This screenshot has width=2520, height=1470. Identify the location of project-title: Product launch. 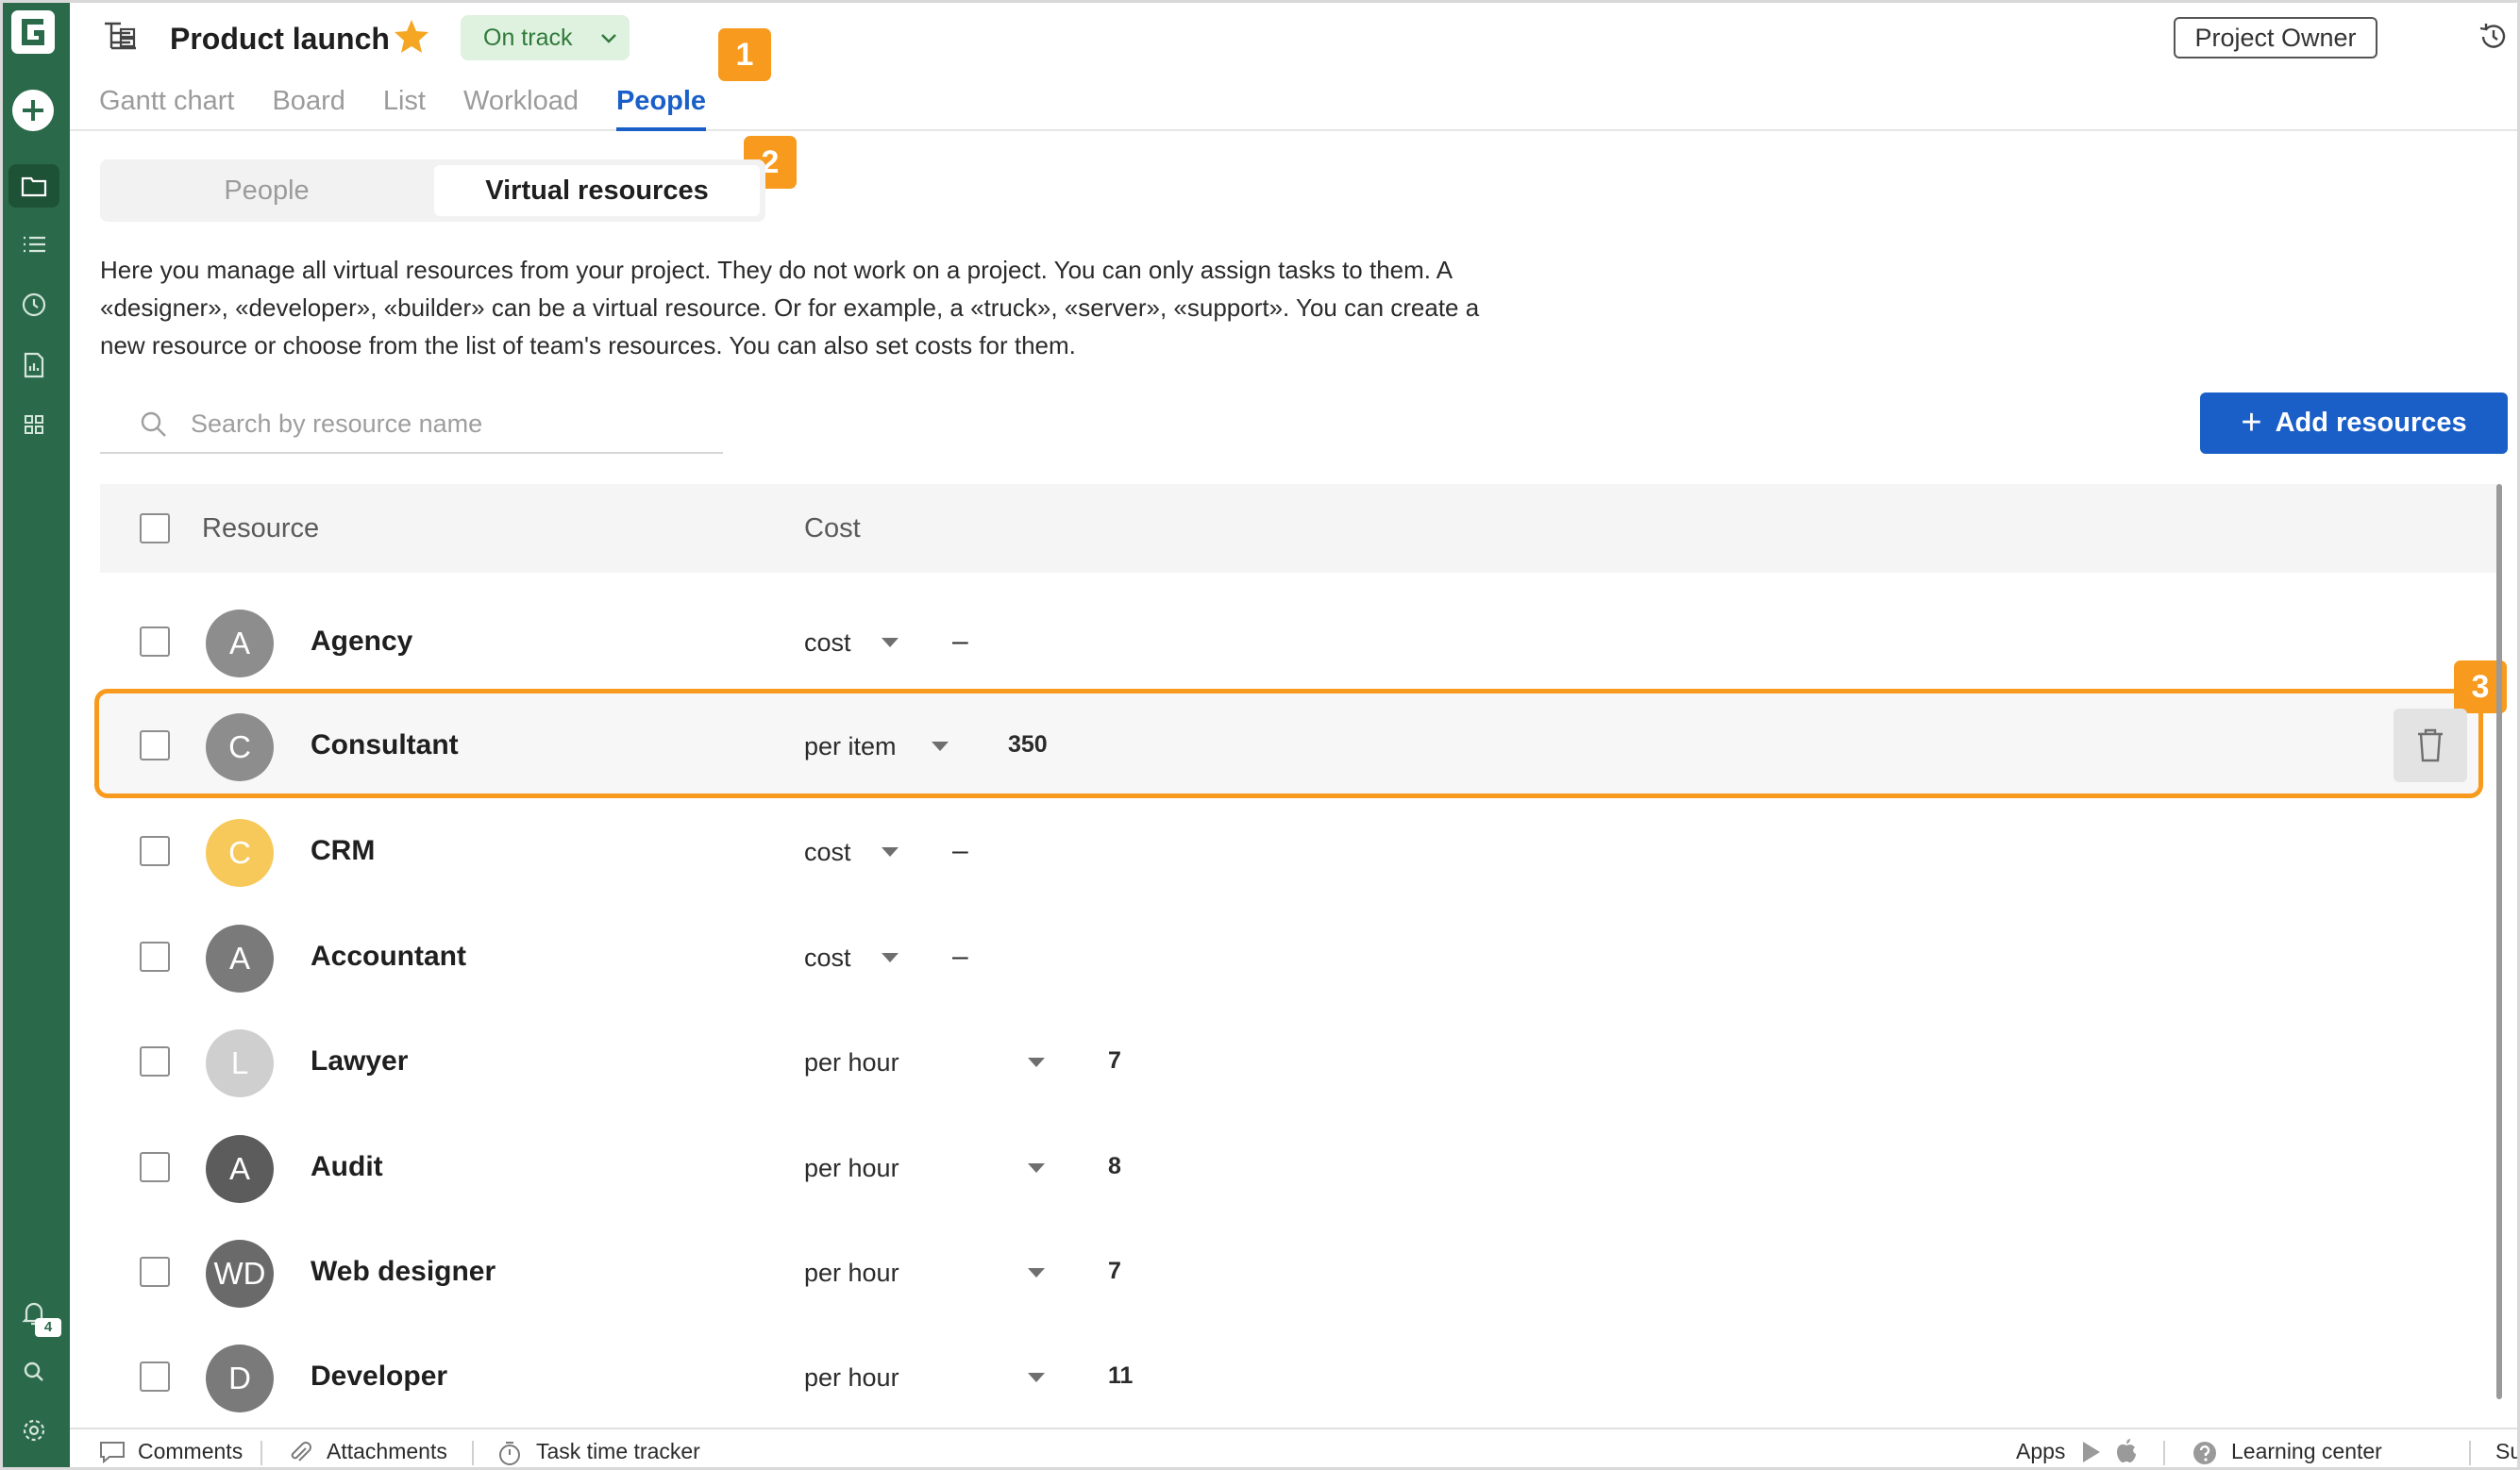
(280, 39).